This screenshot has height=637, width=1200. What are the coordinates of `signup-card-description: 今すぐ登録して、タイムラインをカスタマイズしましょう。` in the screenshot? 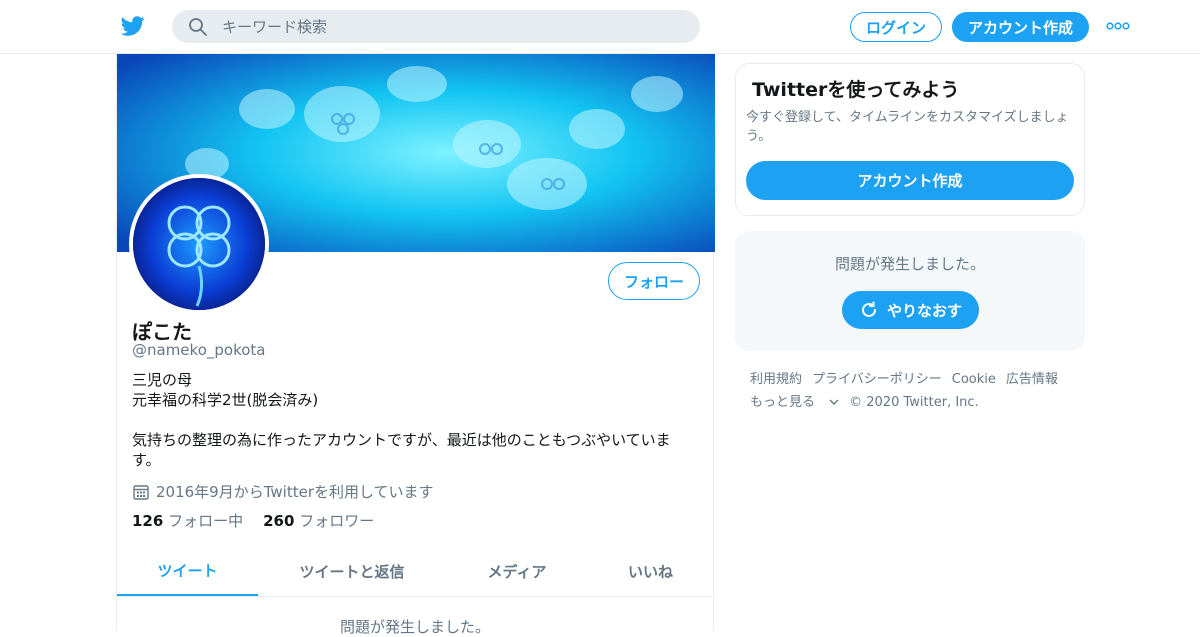 It's located at (907, 127).